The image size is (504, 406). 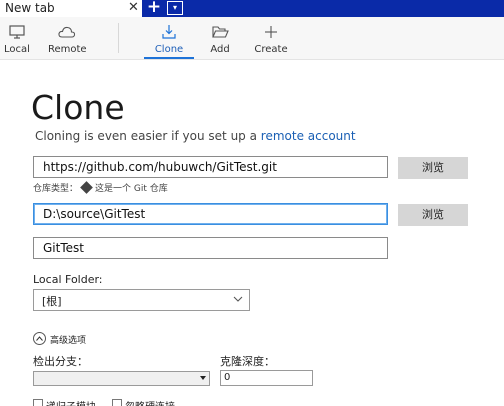 What do you see at coordinates (60, 361) in the screenshot?
I see `checkout-branch-label: 检出分支：` at bounding box center [60, 361].